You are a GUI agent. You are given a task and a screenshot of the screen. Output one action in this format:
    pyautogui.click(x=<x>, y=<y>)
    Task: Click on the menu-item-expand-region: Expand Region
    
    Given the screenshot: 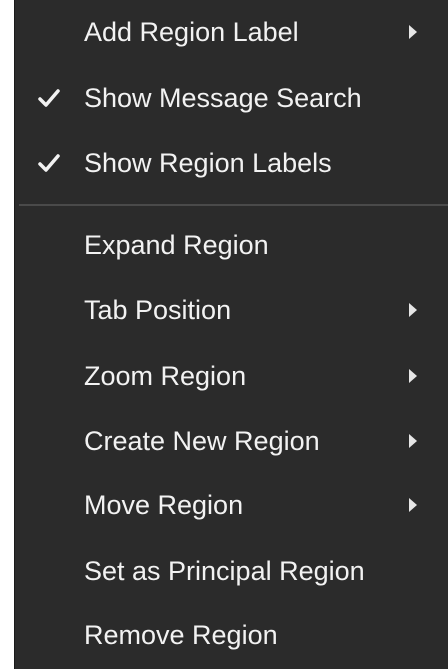 What is the action you would take?
    pyautogui.click(x=231, y=245)
    